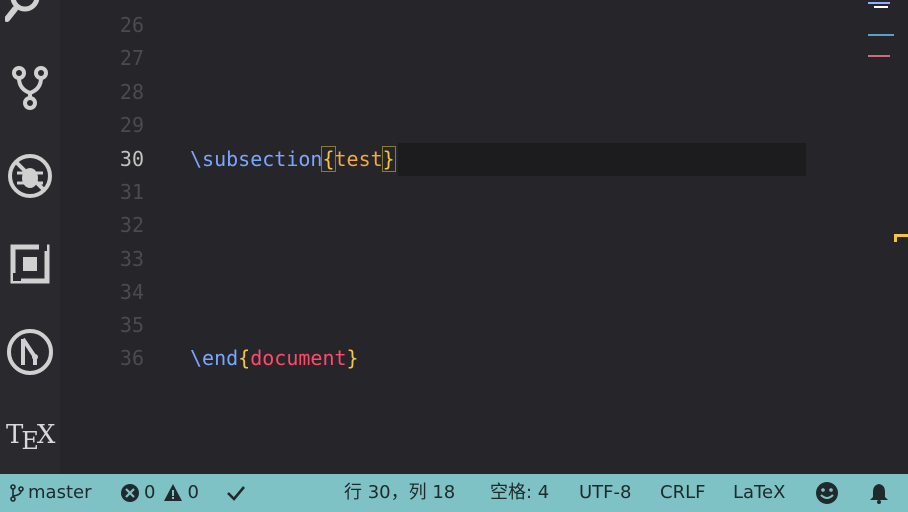 This screenshot has height=512, width=908. I want to click on line-number: 29, so click(131, 125).